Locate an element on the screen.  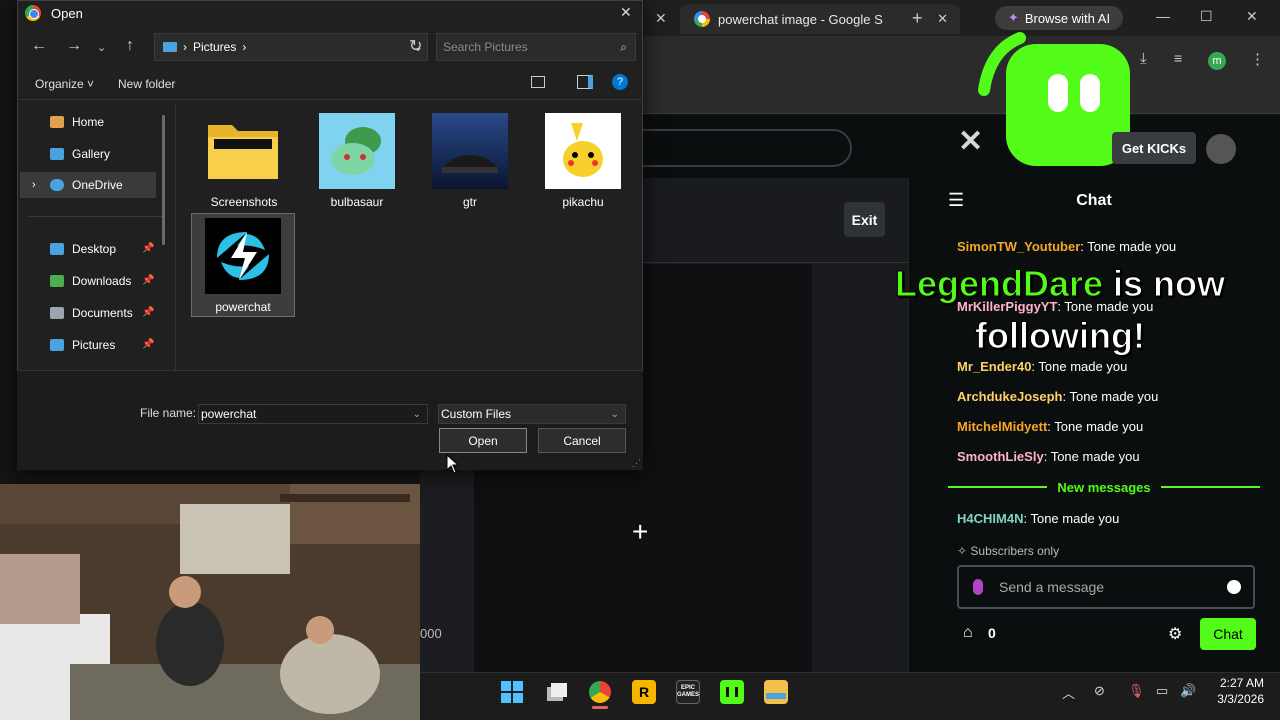
minimize-icon: — is located at coordinates (1163, 16).